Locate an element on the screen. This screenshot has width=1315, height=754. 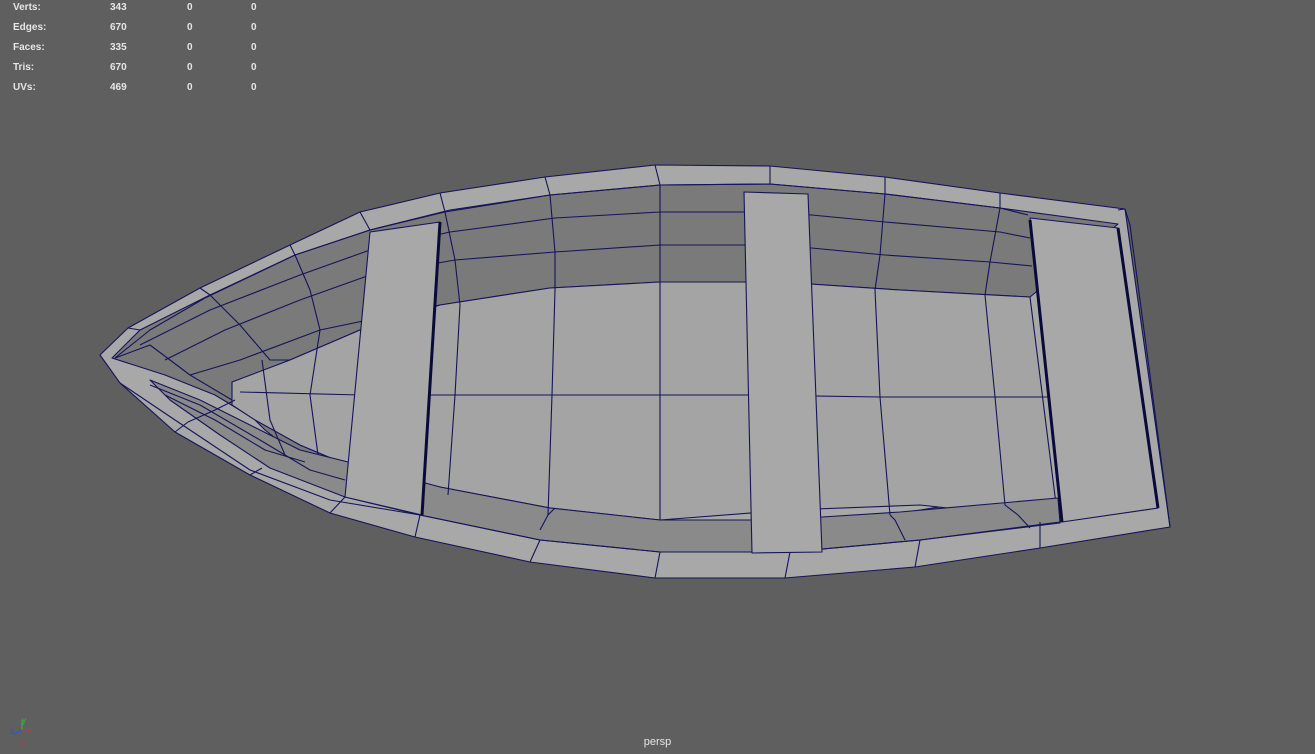
hud-value: 343 is located at coordinates (118, 7).